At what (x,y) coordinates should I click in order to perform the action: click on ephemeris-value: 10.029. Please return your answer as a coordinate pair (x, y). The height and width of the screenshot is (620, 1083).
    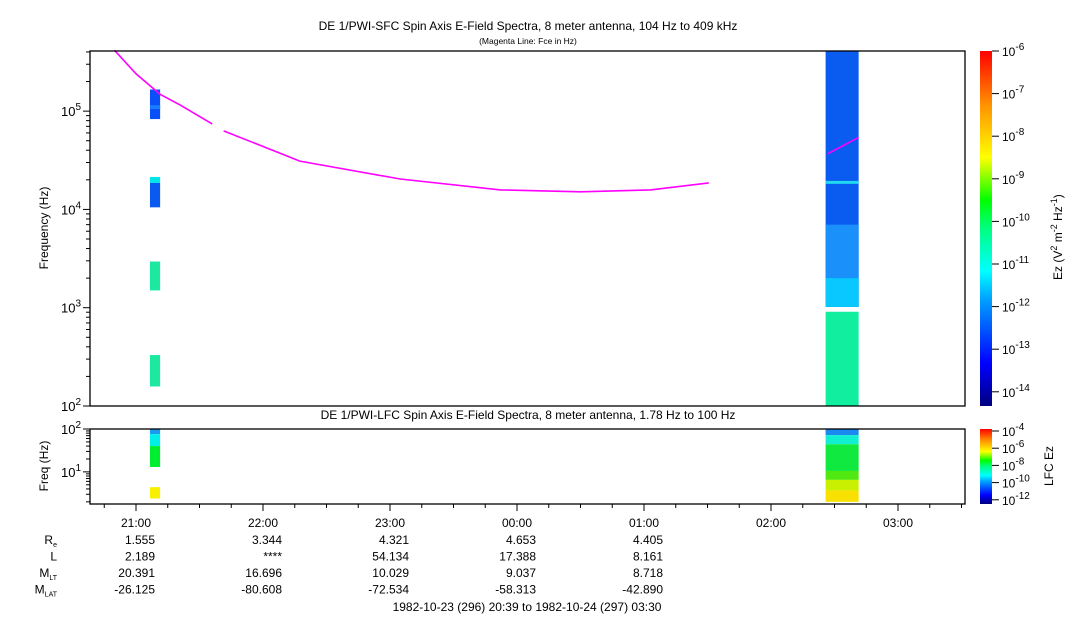
    Looking at the image, I should click on (390, 573).